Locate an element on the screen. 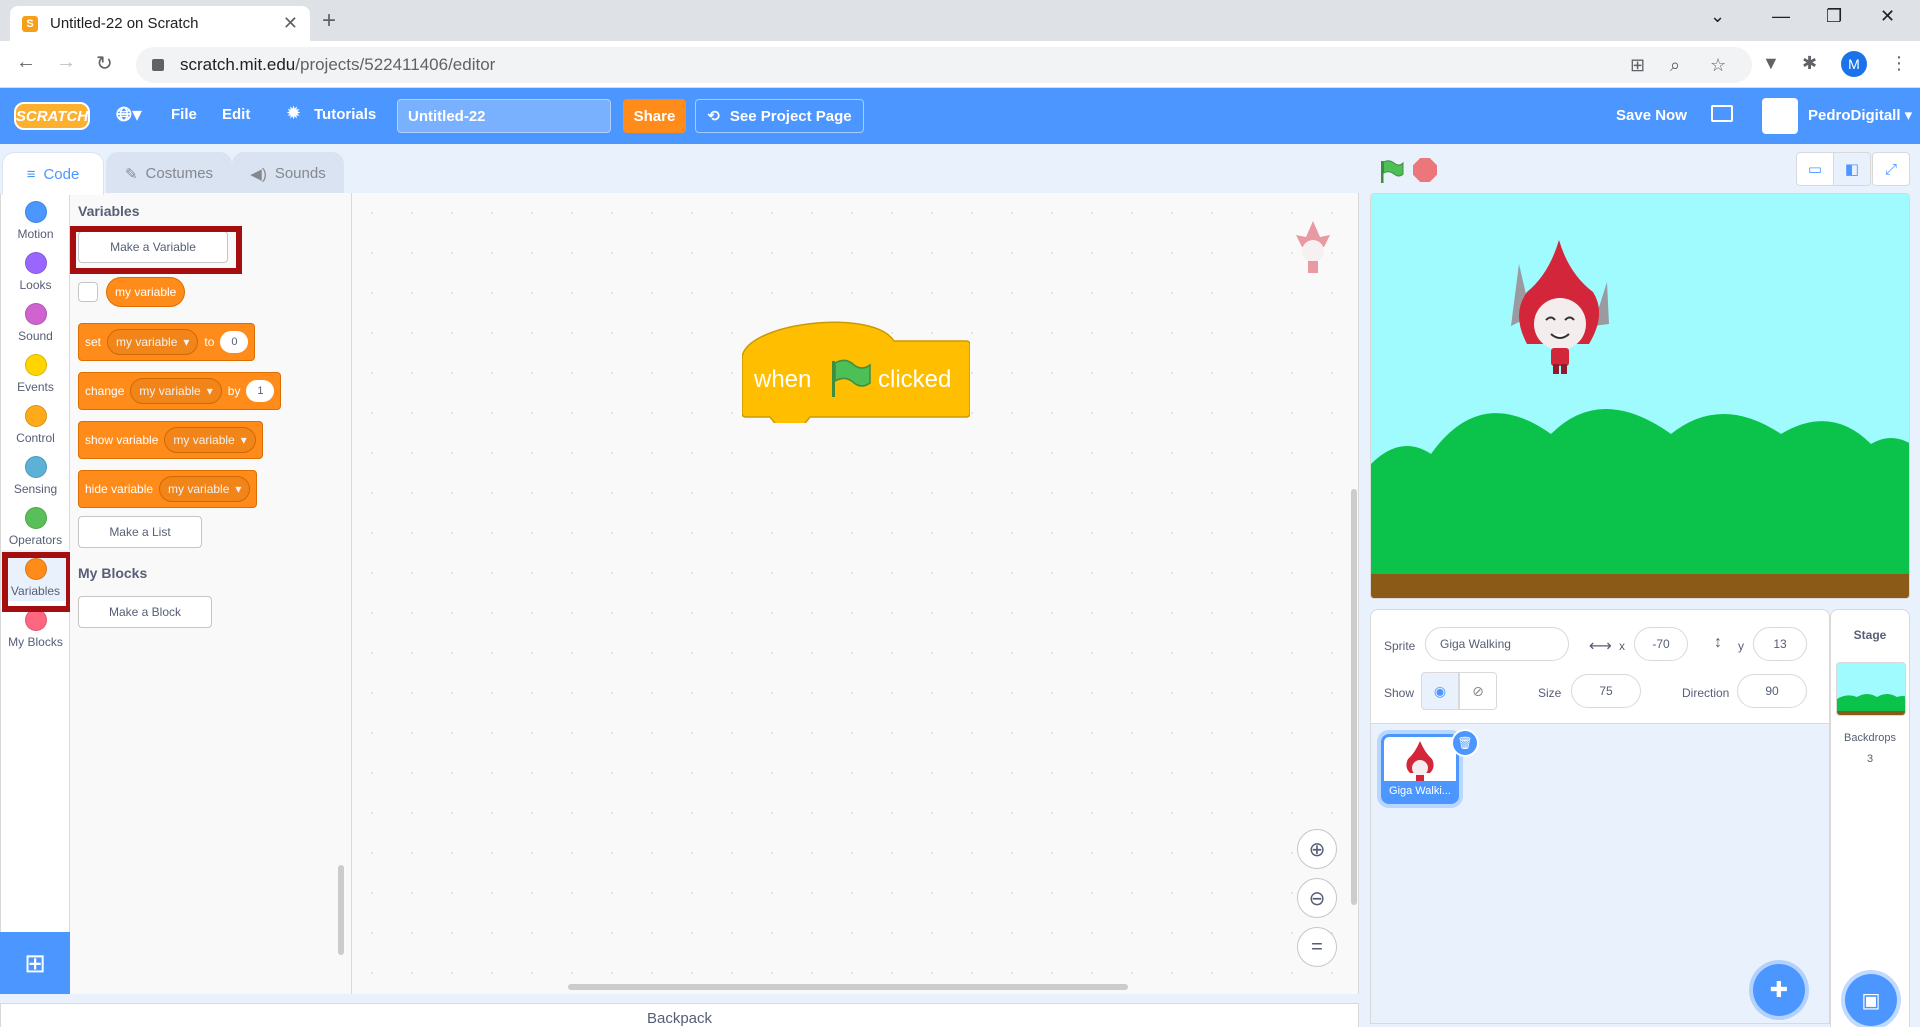 The height and width of the screenshot is (1027, 1920). sprite-label: Sprite is located at coordinates (1400, 646).